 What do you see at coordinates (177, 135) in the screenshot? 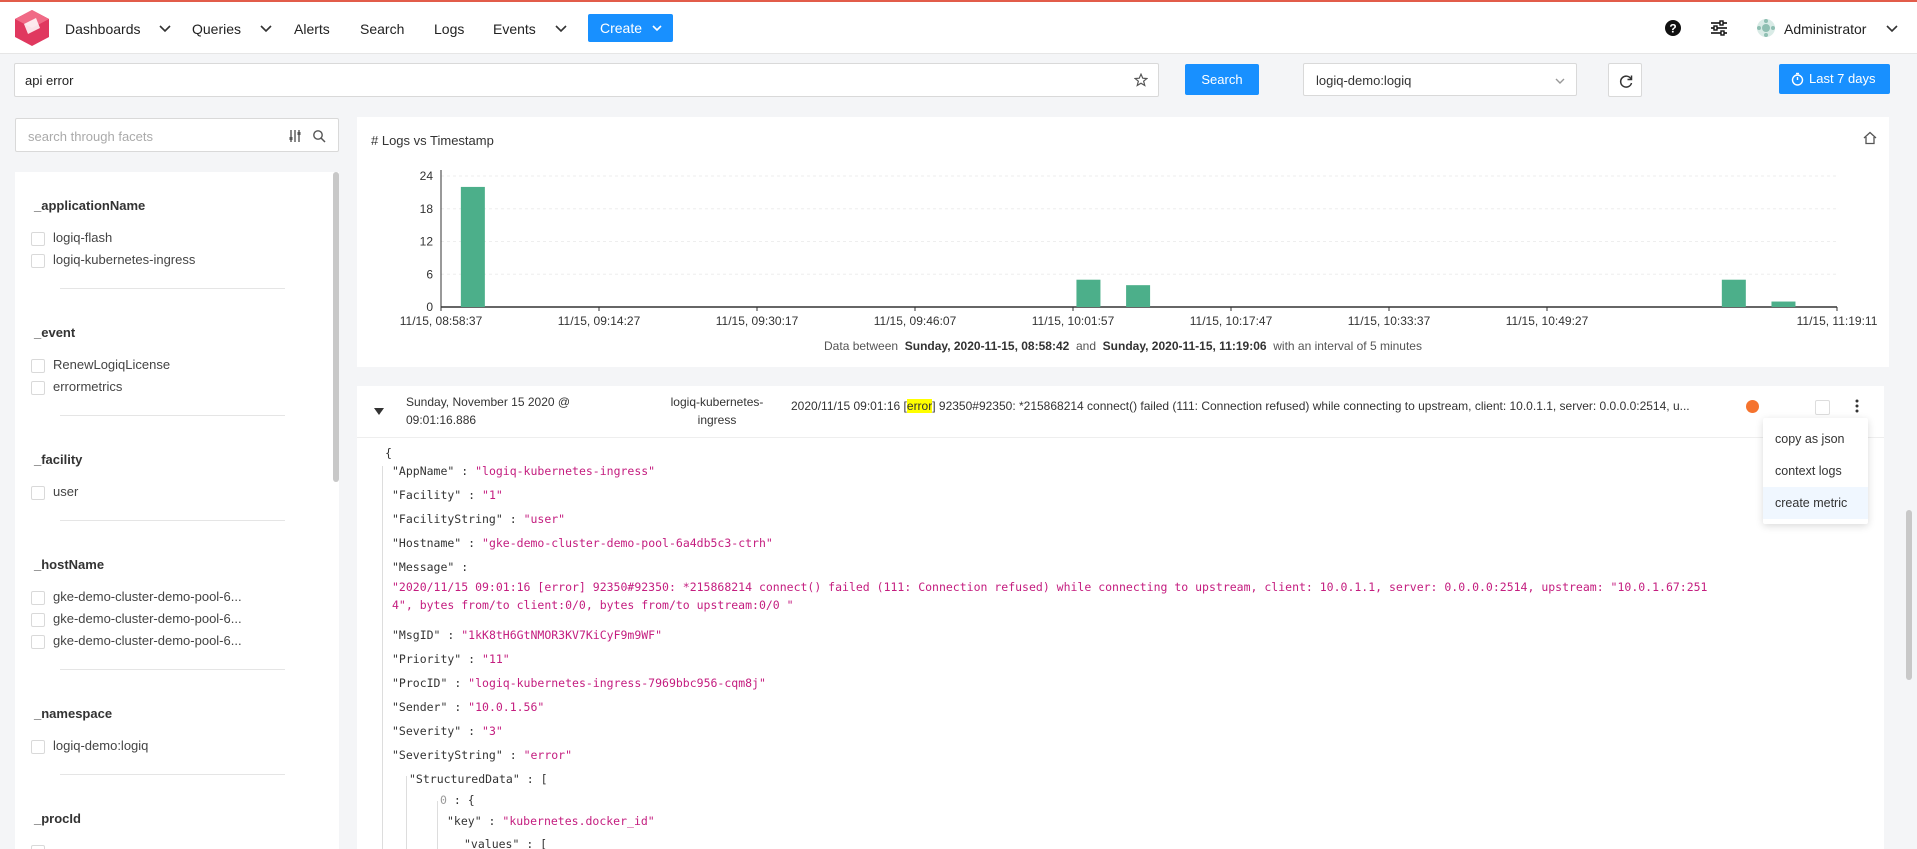
I see `facet-search-input: search through facets` at bounding box center [177, 135].